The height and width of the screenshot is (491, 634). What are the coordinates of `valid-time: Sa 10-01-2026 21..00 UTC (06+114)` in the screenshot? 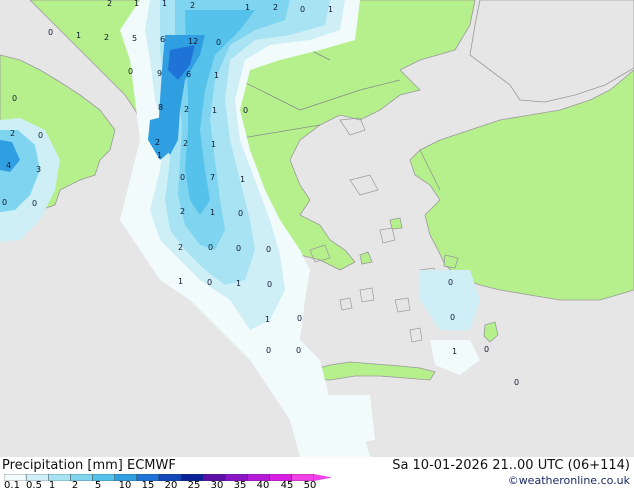 It's located at (511, 465).